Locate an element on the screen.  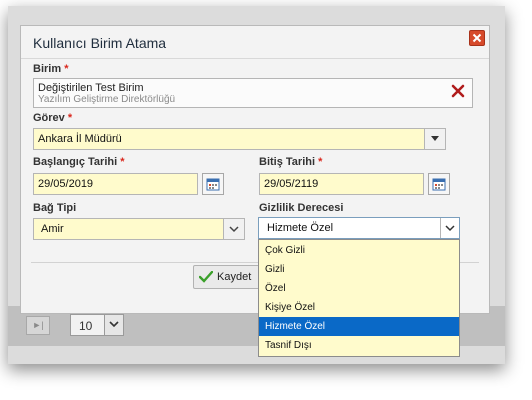
option-label: Gizli is located at coordinates (275, 269).